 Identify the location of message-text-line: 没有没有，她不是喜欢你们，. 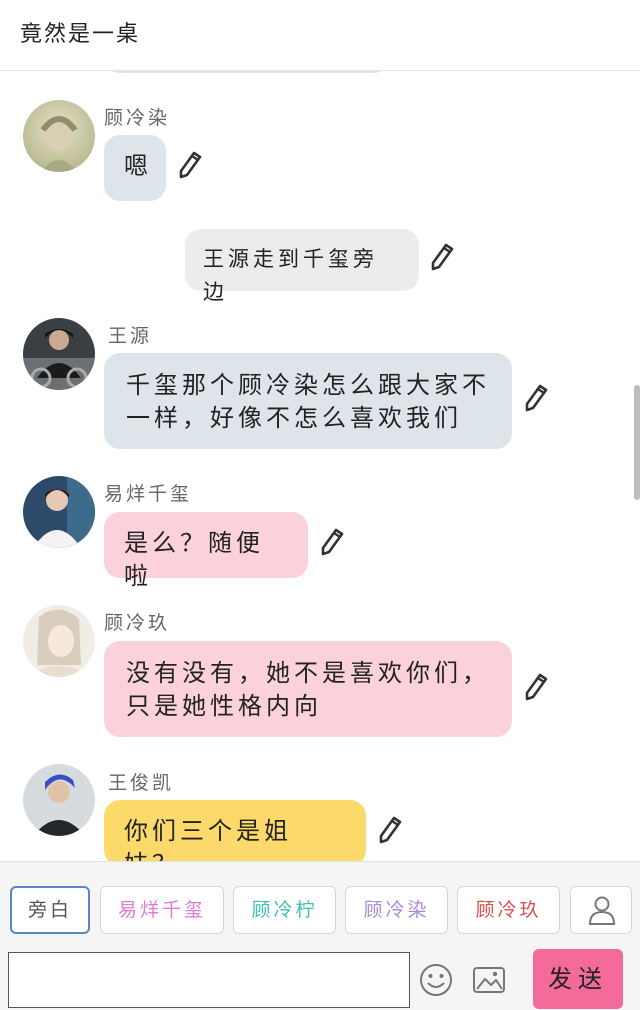
(308, 673).